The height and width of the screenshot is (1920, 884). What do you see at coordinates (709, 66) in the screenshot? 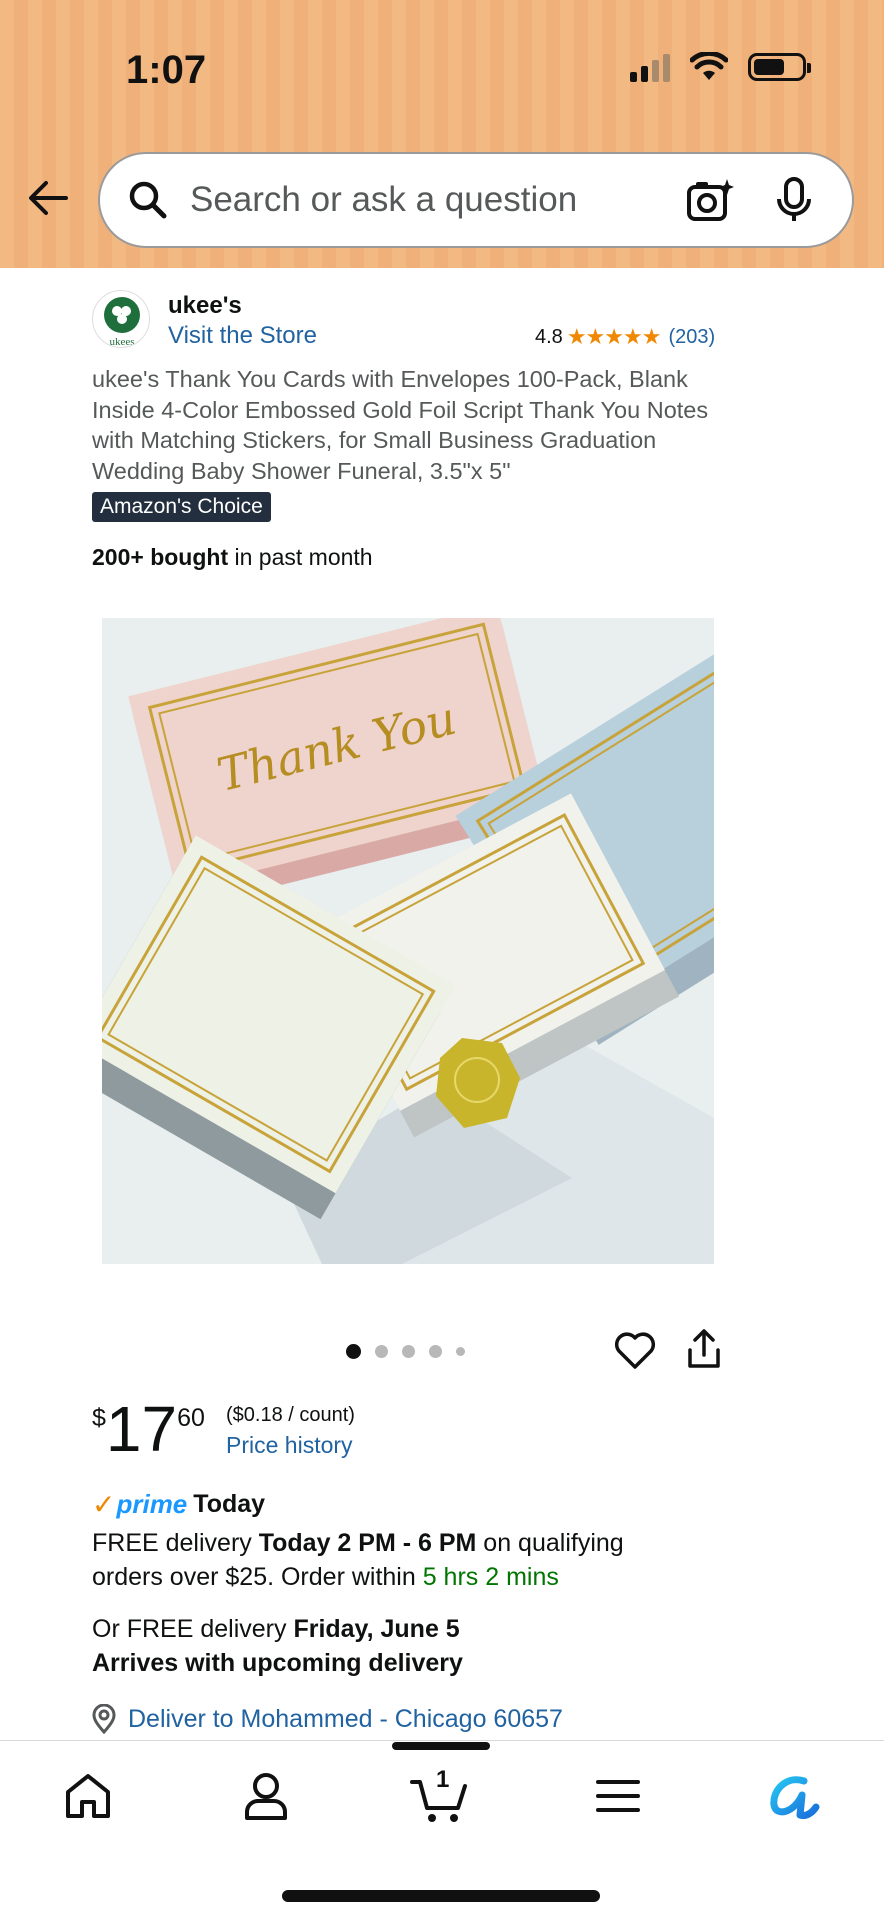
I see `wifi-icon` at bounding box center [709, 66].